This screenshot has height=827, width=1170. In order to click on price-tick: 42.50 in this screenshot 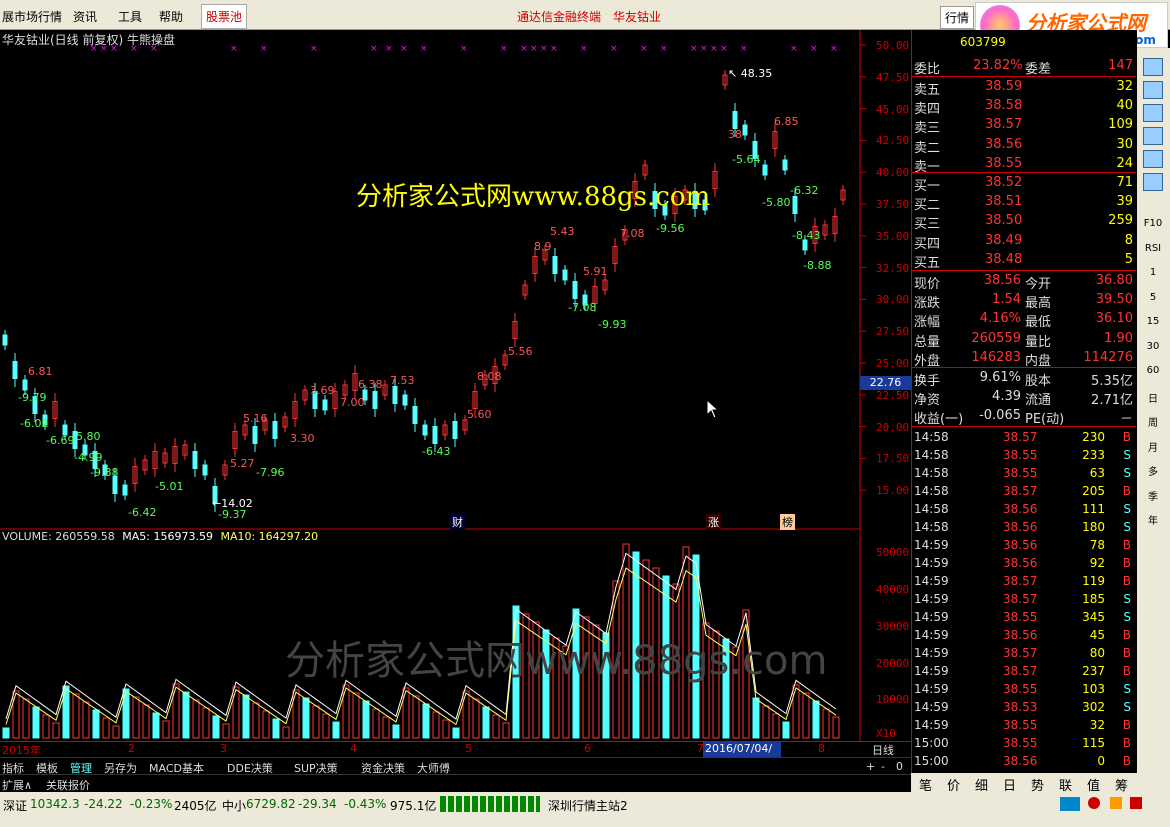, I will do `click(893, 141)`.